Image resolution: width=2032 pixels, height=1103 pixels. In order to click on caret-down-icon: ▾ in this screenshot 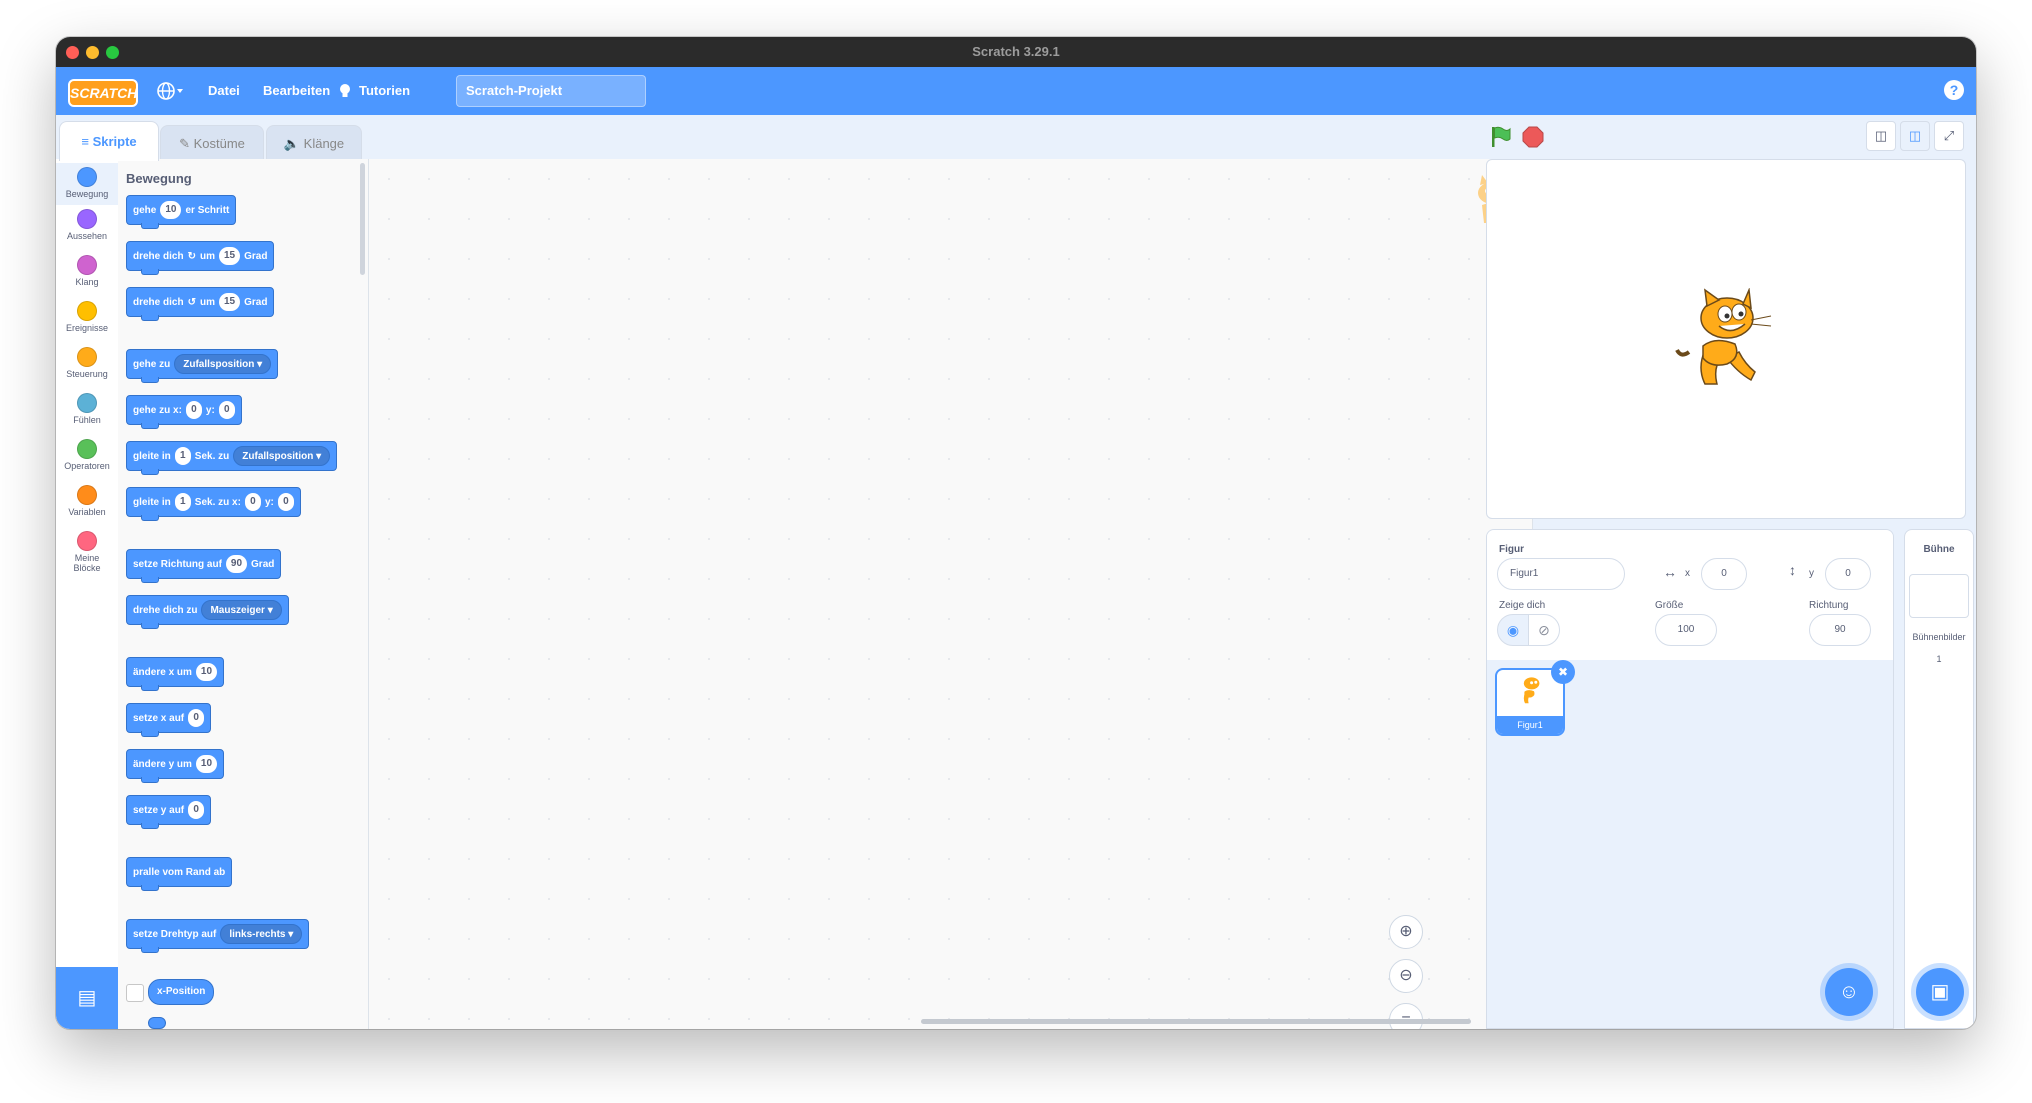, I will do `click(291, 934)`.